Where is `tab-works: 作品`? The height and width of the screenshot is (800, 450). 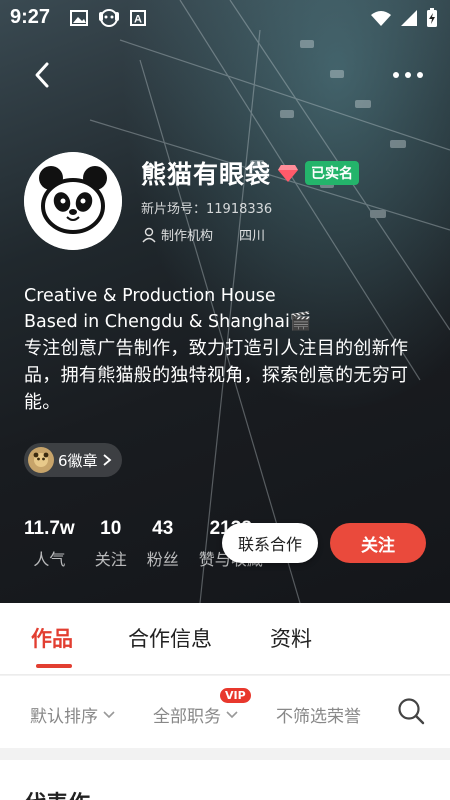
tab-works: 作品 is located at coordinates (52, 638).